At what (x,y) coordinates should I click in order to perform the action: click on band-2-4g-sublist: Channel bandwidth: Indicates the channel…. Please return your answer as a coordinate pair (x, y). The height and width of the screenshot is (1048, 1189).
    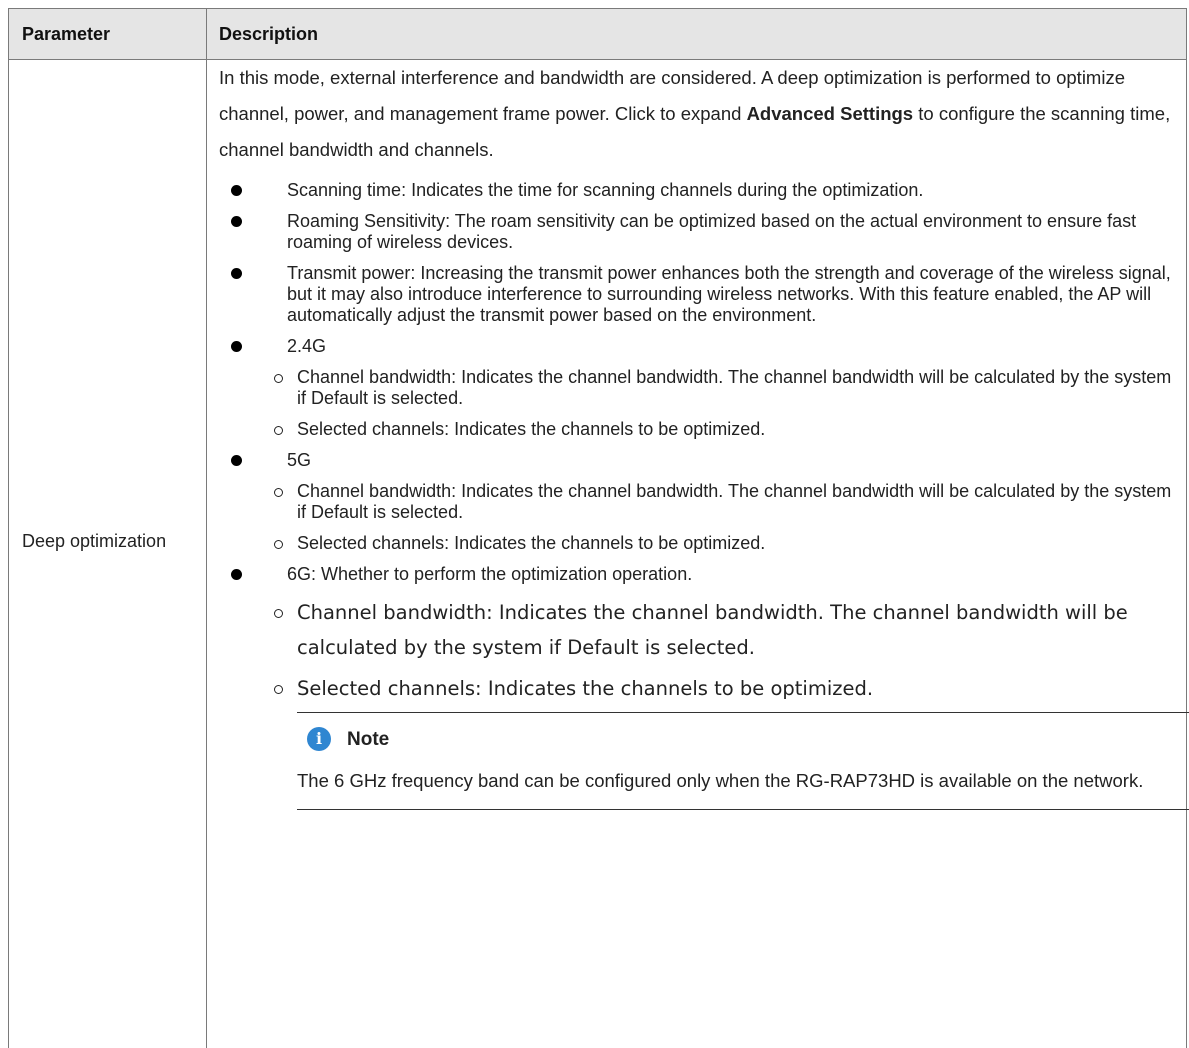
    Looking at the image, I should click on (699, 403).